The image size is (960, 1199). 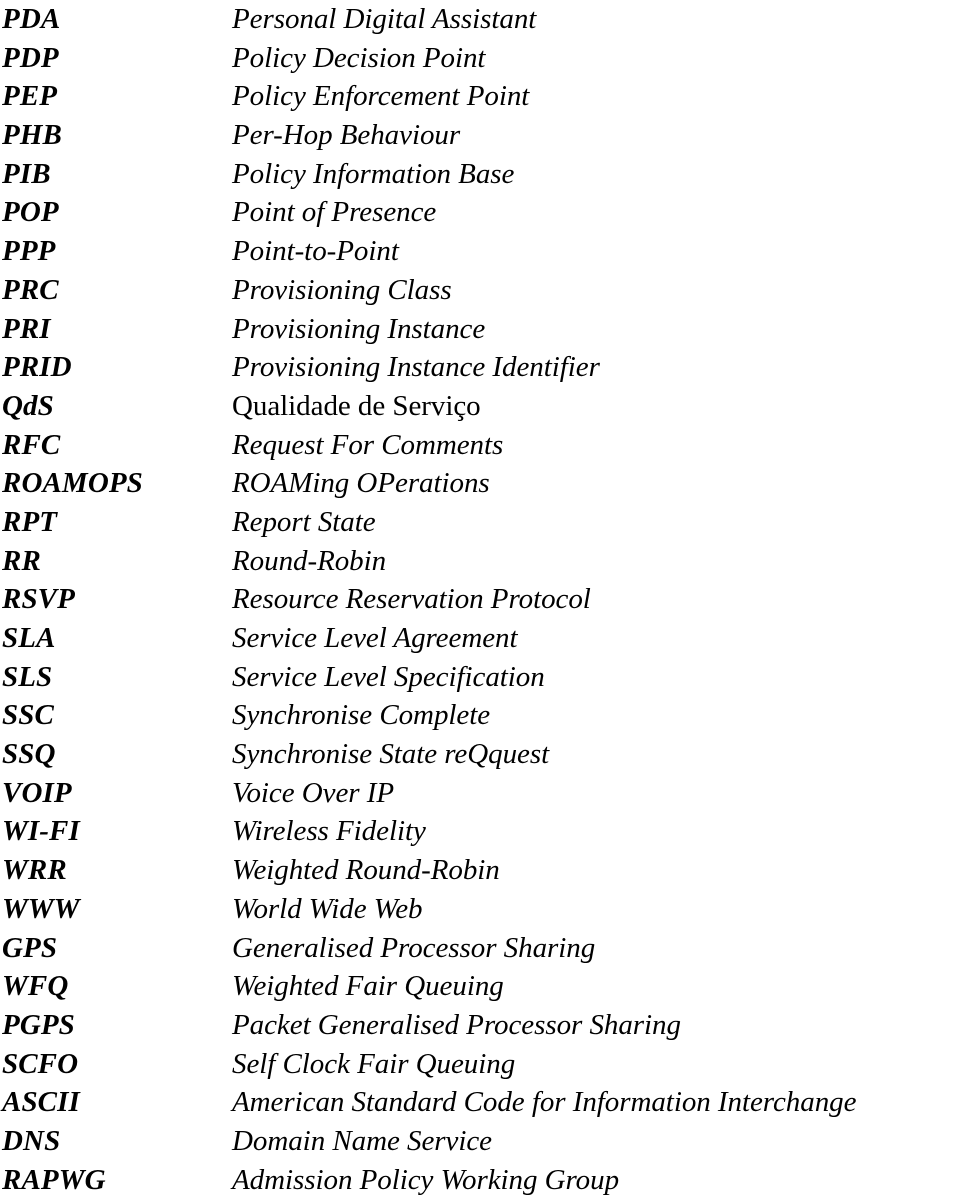 What do you see at coordinates (30, 57) in the screenshot?
I see `abbreviation-term: PDP` at bounding box center [30, 57].